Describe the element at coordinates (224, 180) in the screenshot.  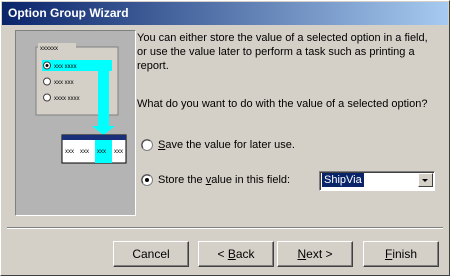
I see `radio-store-label: Store the value in this field:` at that location.